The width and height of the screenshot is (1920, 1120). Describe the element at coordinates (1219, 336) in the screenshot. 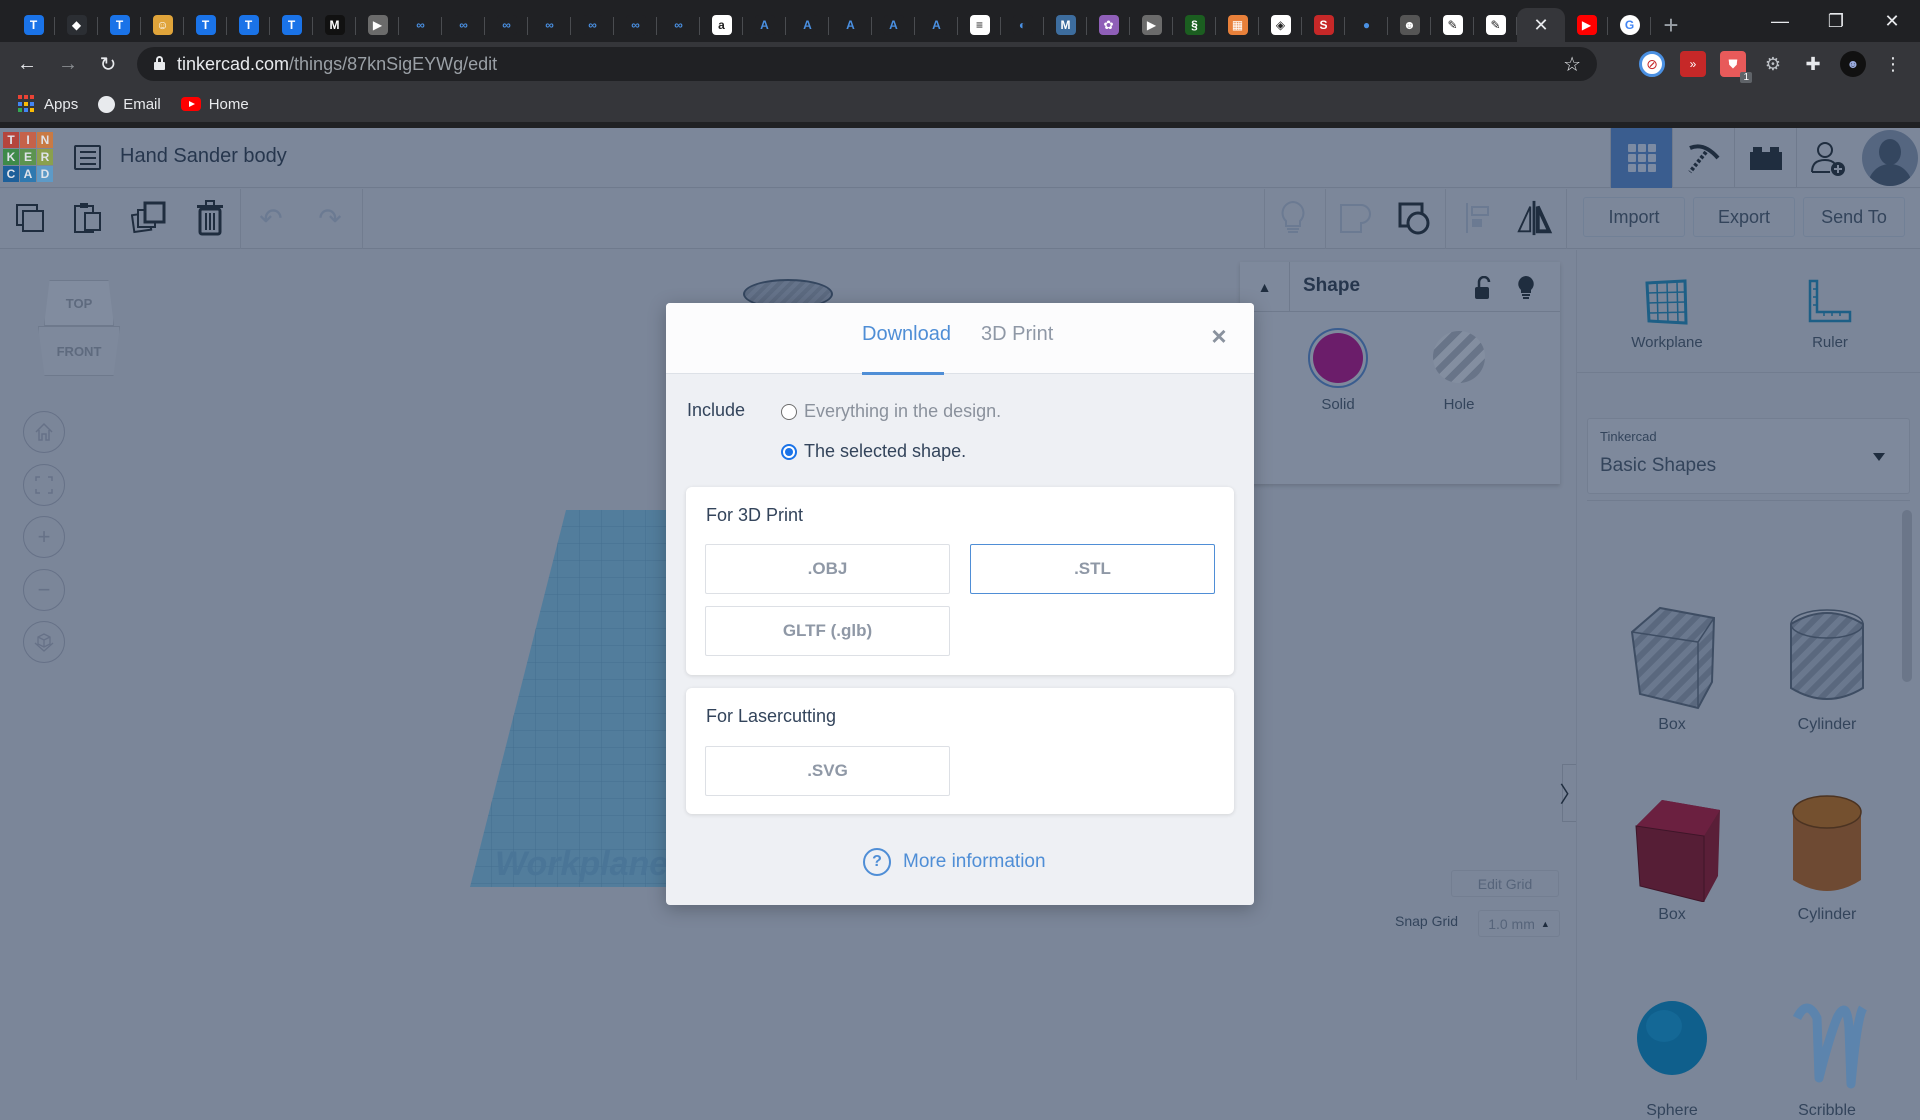

I see `close-dialog-button: ×` at that location.